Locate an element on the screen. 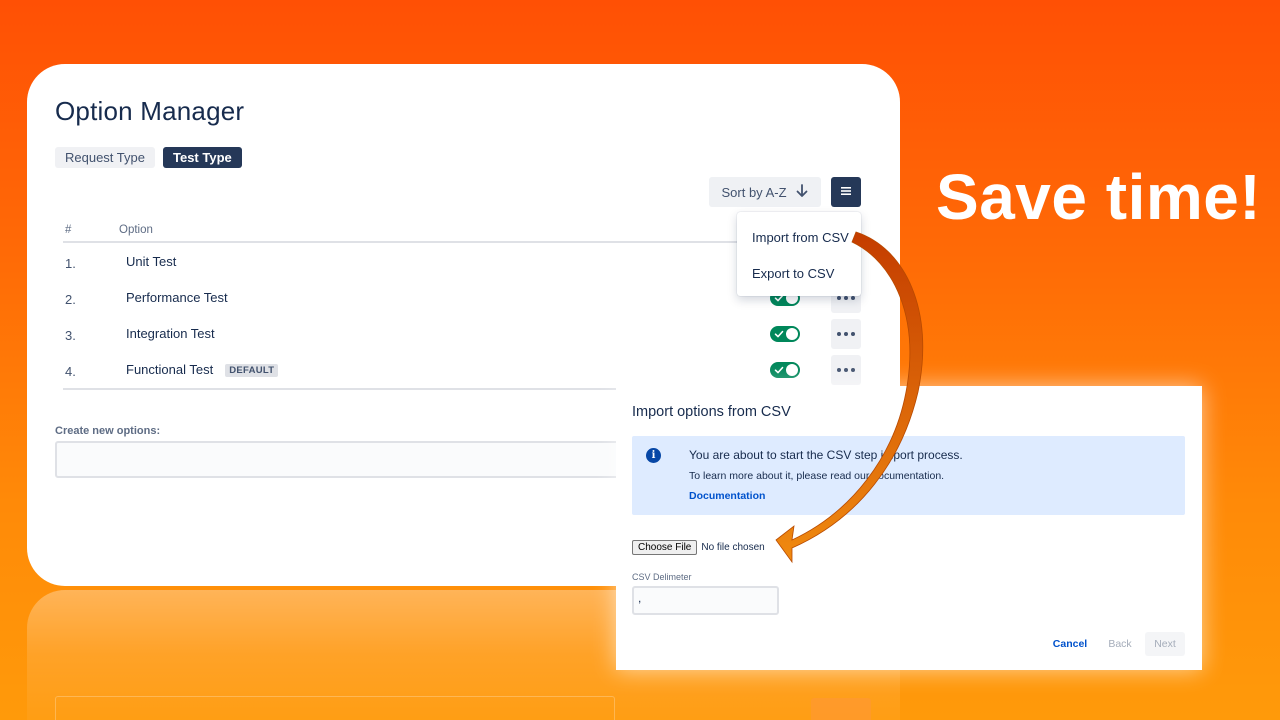  table-row: 3. Integration Test is located at coordinates (462, 336).